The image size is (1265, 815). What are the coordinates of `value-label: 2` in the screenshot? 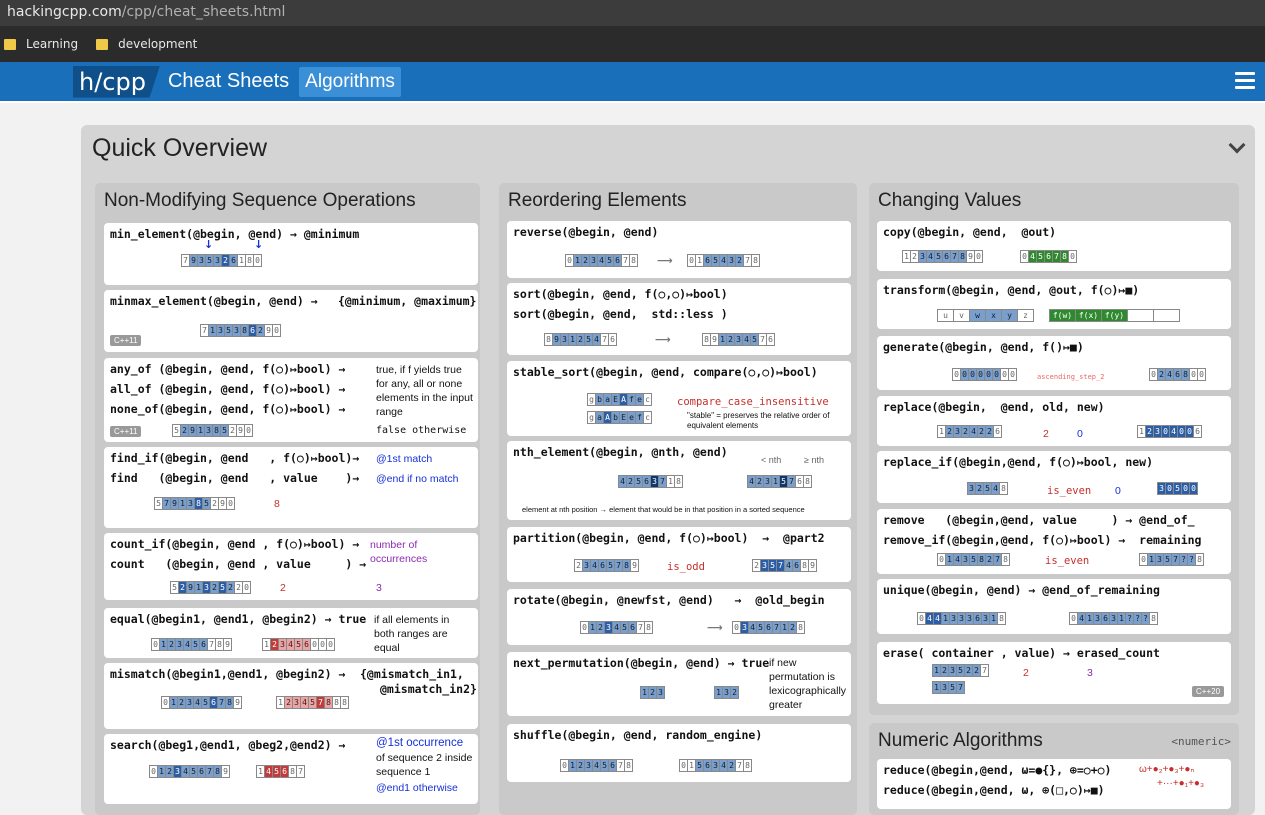 It's located at (1026, 673).